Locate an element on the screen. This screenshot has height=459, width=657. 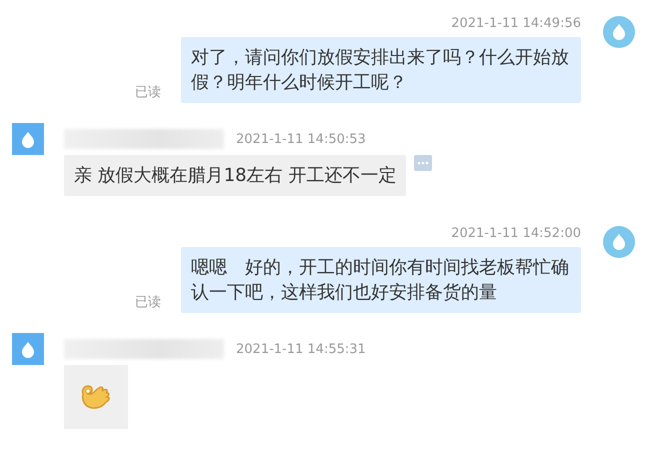
message-time: 2021-1-11 14:50:53 is located at coordinates (301, 139).